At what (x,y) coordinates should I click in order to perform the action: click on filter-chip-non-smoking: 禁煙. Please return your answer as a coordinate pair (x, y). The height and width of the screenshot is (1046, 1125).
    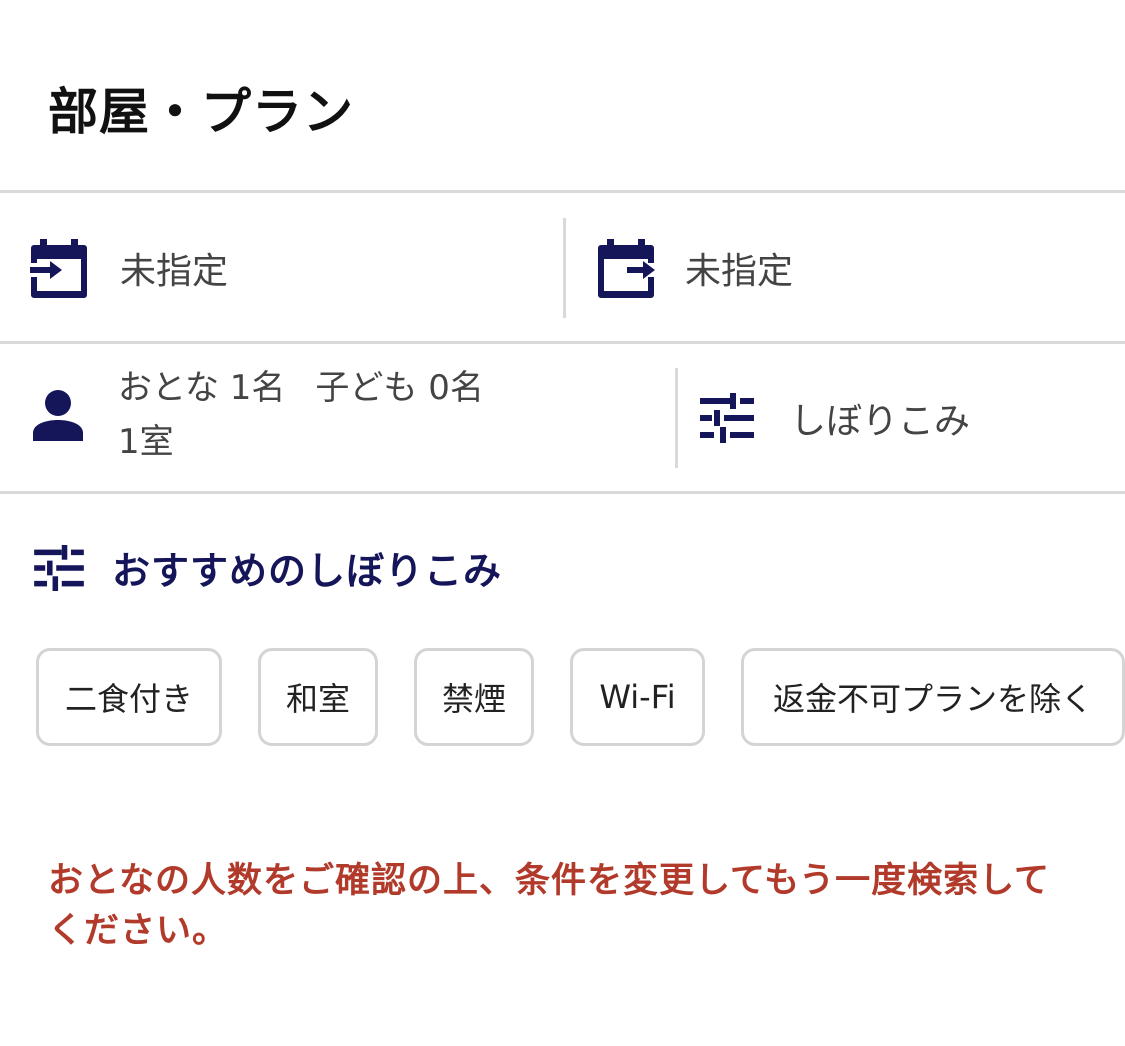
    Looking at the image, I should click on (474, 697).